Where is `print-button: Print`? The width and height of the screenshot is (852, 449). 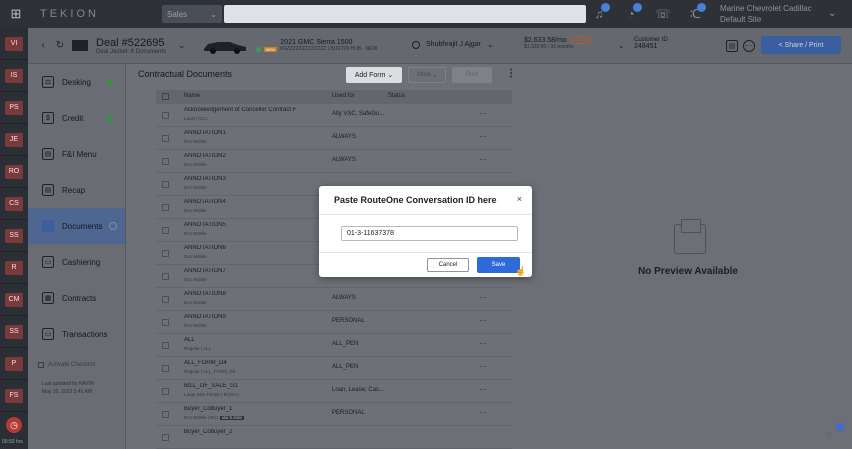 print-button: Print is located at coordinates (472, 75).